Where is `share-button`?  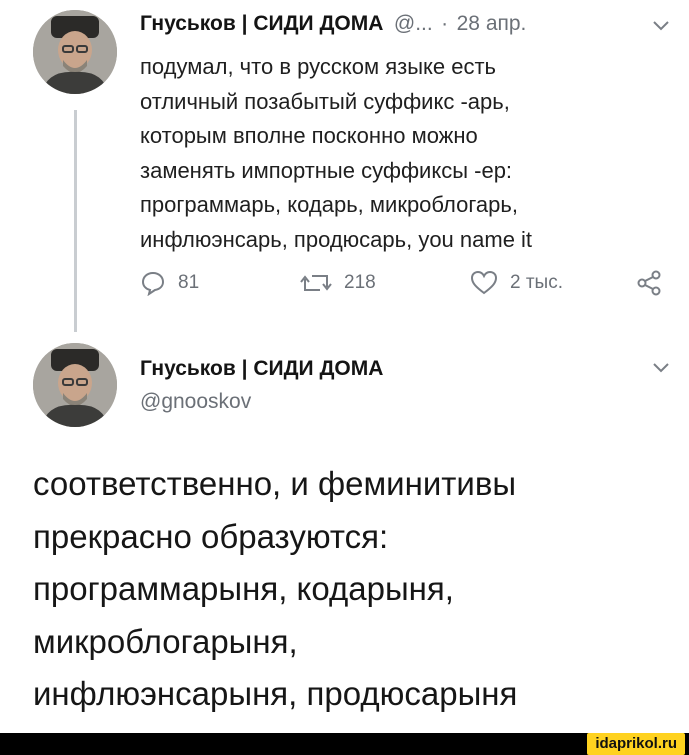 share-button is located at coordinates (649, 283).